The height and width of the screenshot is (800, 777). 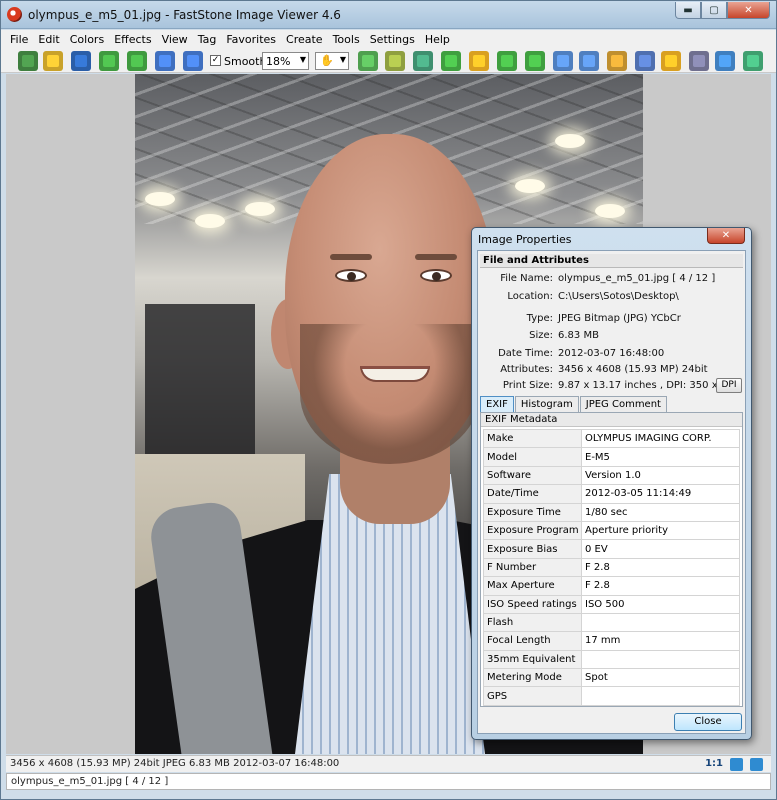 What do you see at coordinates (589, 61) in the screenshot?
I see `resize-icon` at bounding box center [589, 61].